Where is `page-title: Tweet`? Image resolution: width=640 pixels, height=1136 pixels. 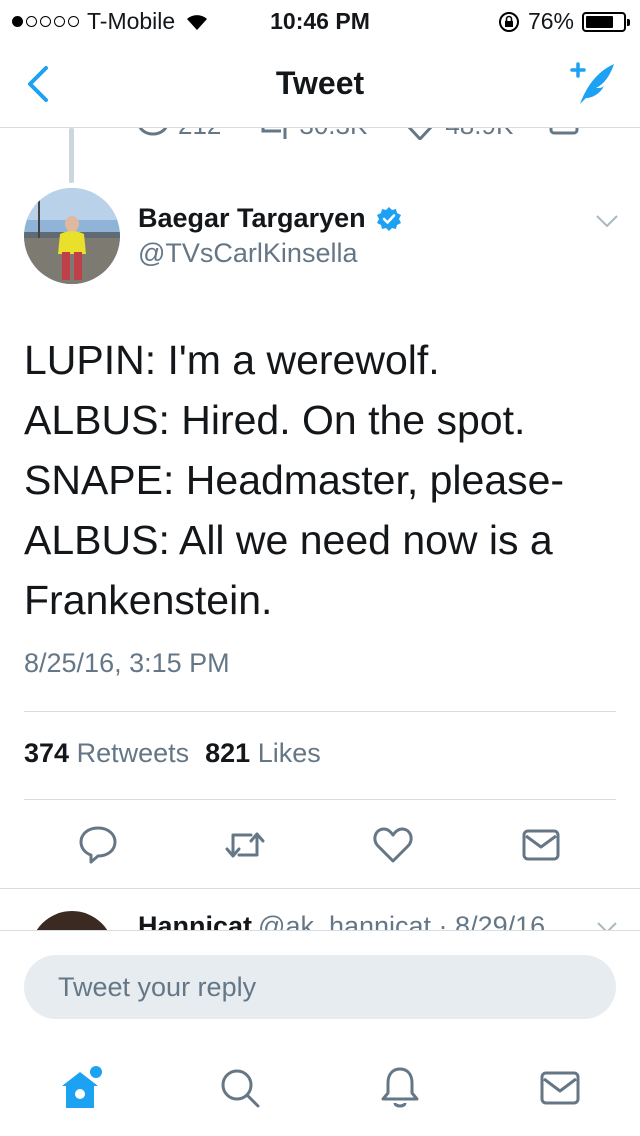 page-title: Tweet is located at coordinates (320, 83).